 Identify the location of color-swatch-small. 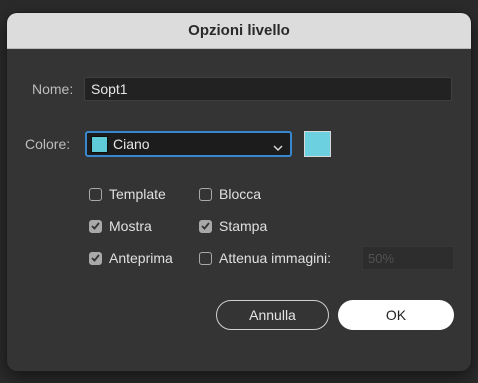
(99, 144).